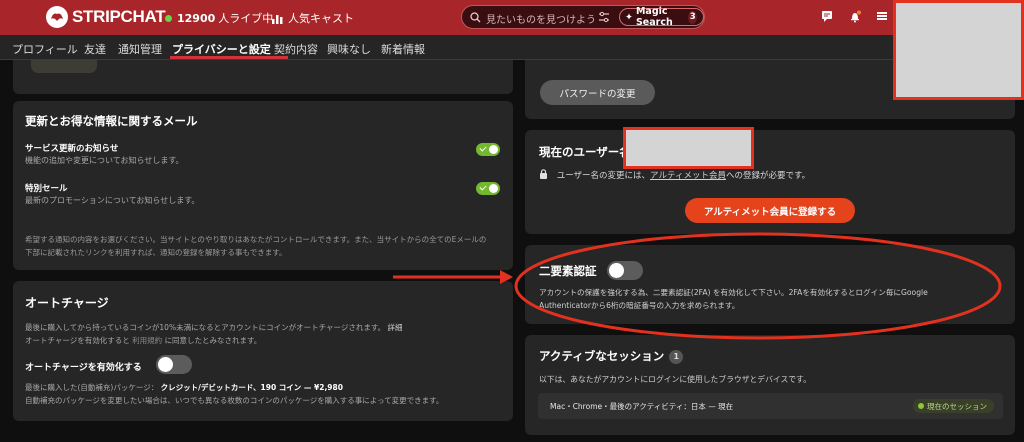  What do you see at coordinates (639, 305) in the screenshot?
I see `twofa-desc-line2: Authenticatorから6桁の暗証番号の入力を求められます。` at bounding box center [639, 305].